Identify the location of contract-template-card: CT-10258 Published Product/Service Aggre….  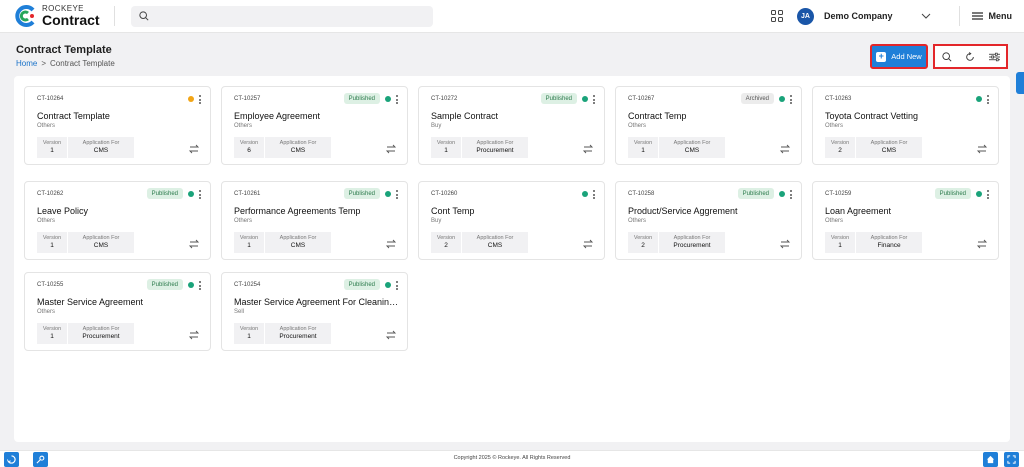
(708, 220).